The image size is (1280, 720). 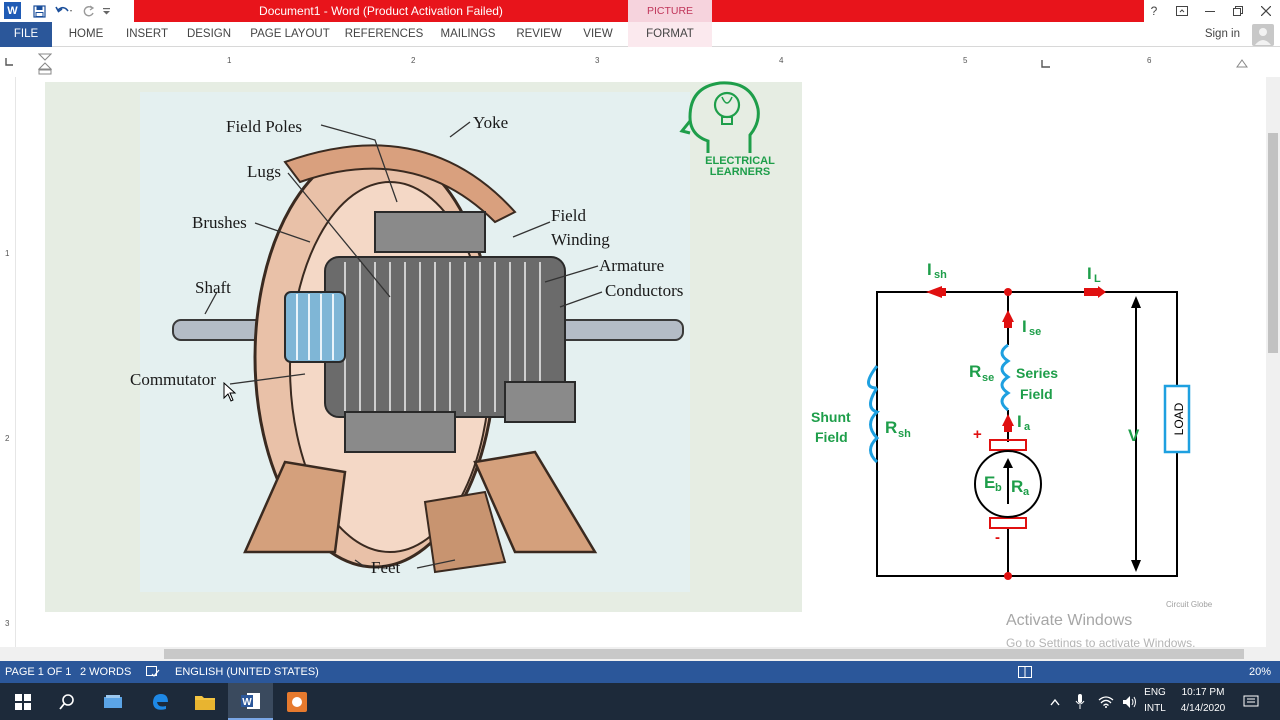 What do you see at coordinates (1260, 672) in the screenshot?
I see `zoom-level: 20%` at bounding box center [1260, 672].